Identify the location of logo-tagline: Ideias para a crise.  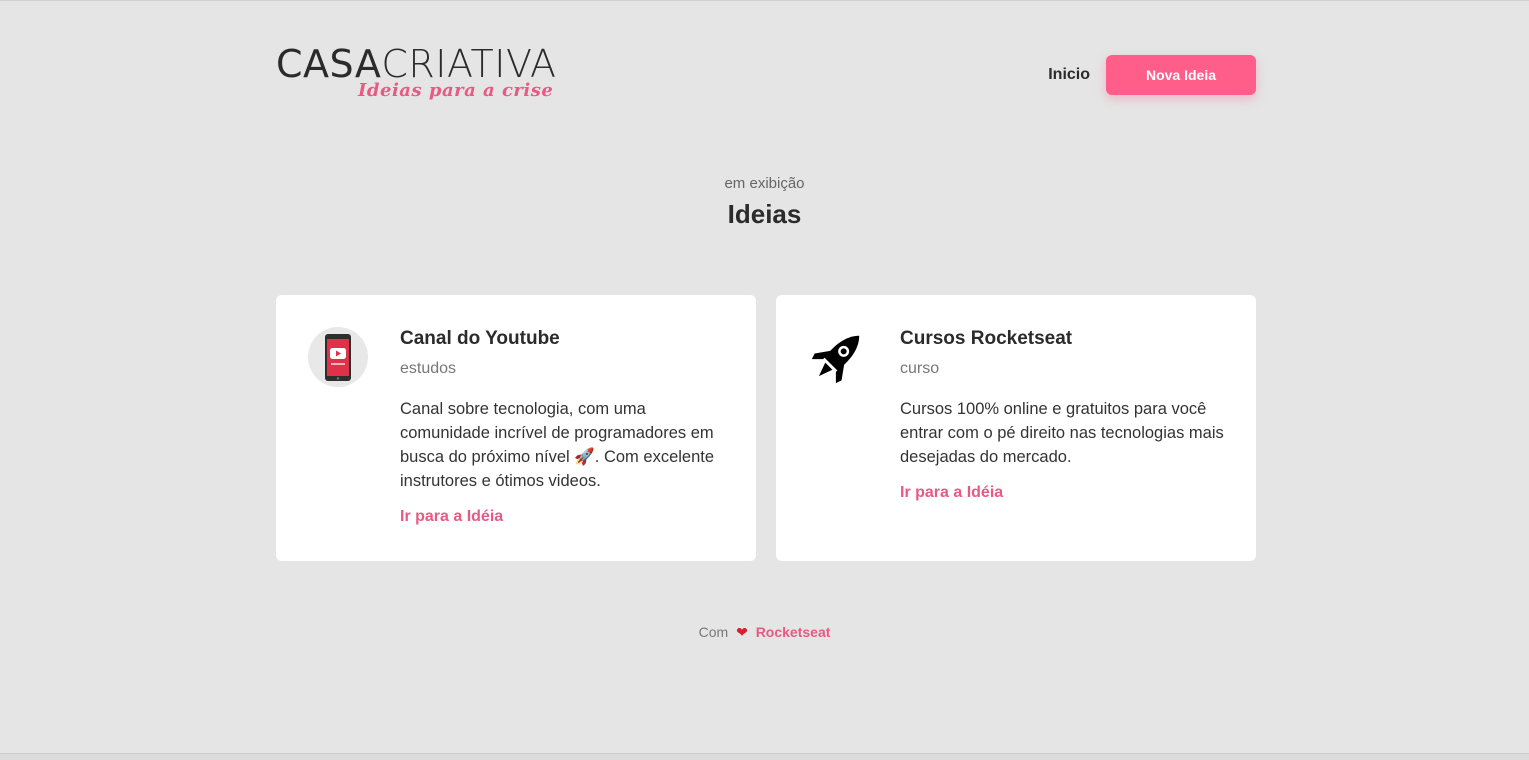
(456, 90).